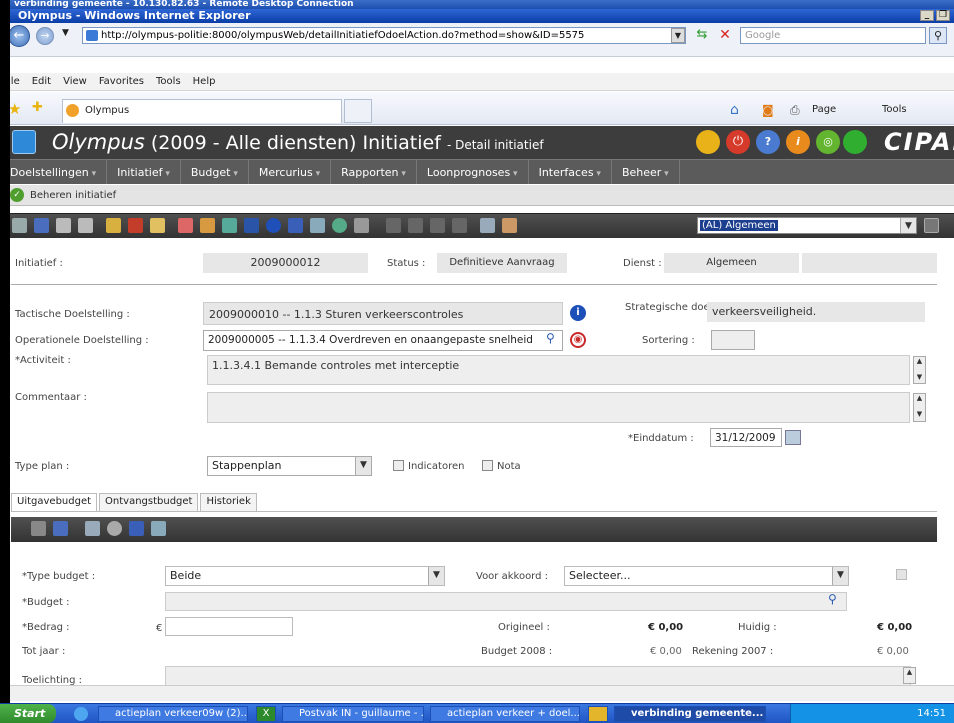 The image size is (954, 723). I want to click on budget-input, so click(506, 601).